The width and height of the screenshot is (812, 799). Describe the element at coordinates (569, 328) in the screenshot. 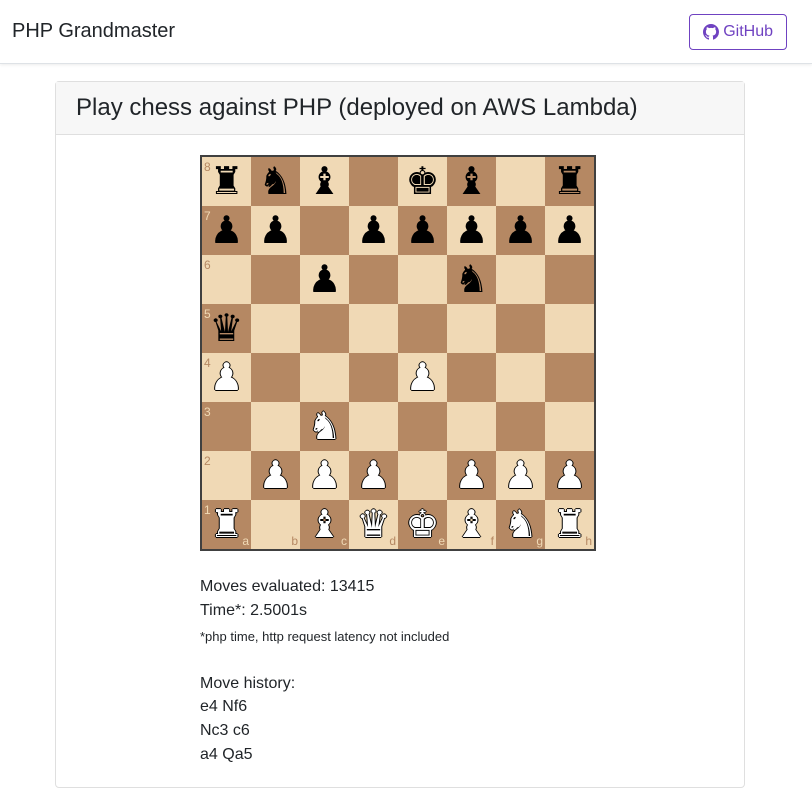

I see `square-h5` at that location.